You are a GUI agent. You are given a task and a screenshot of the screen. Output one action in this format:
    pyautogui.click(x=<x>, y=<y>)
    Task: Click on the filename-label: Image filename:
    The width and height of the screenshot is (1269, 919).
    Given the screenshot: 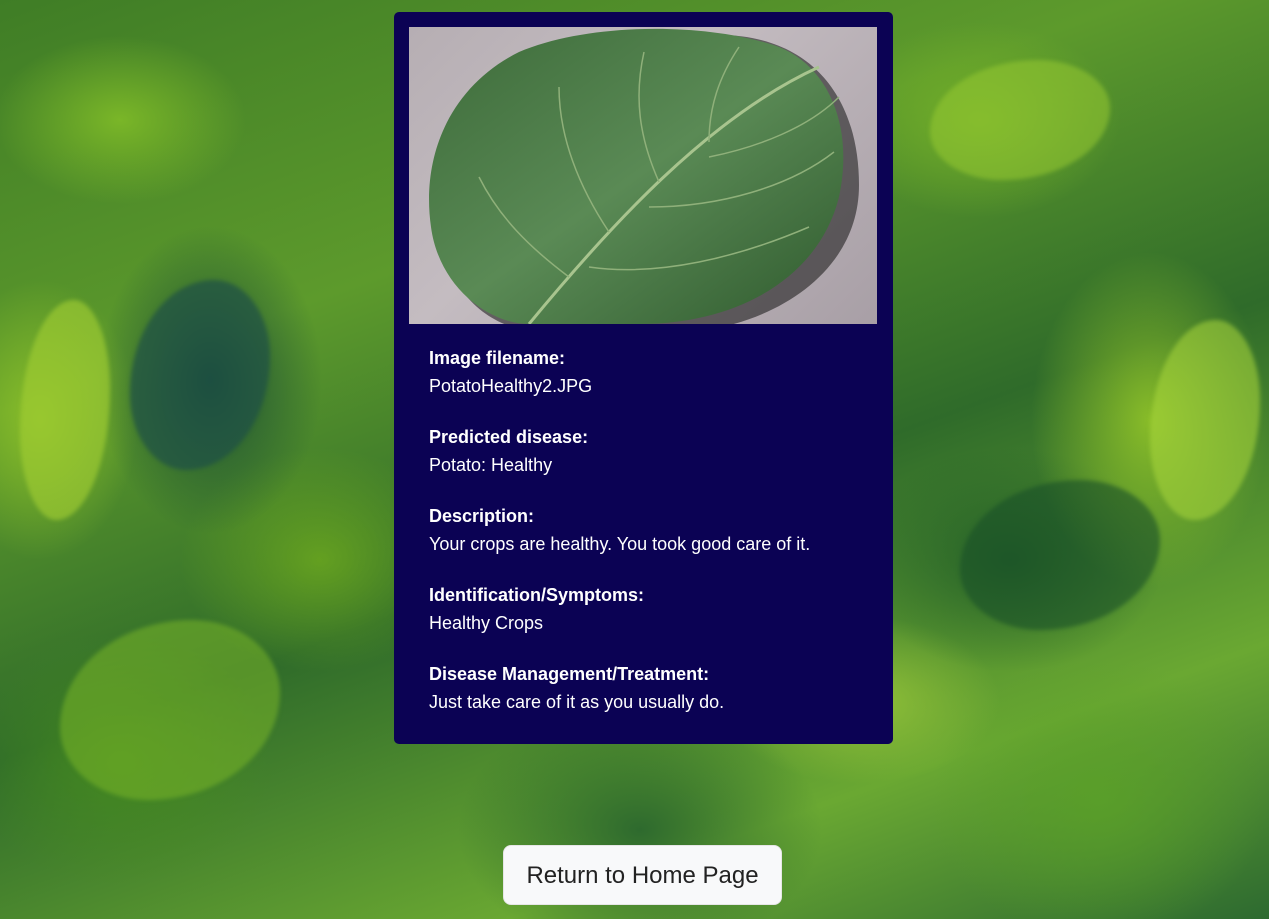 What is the action you would take?
    pyautogui.click(x=497, y=358)
    